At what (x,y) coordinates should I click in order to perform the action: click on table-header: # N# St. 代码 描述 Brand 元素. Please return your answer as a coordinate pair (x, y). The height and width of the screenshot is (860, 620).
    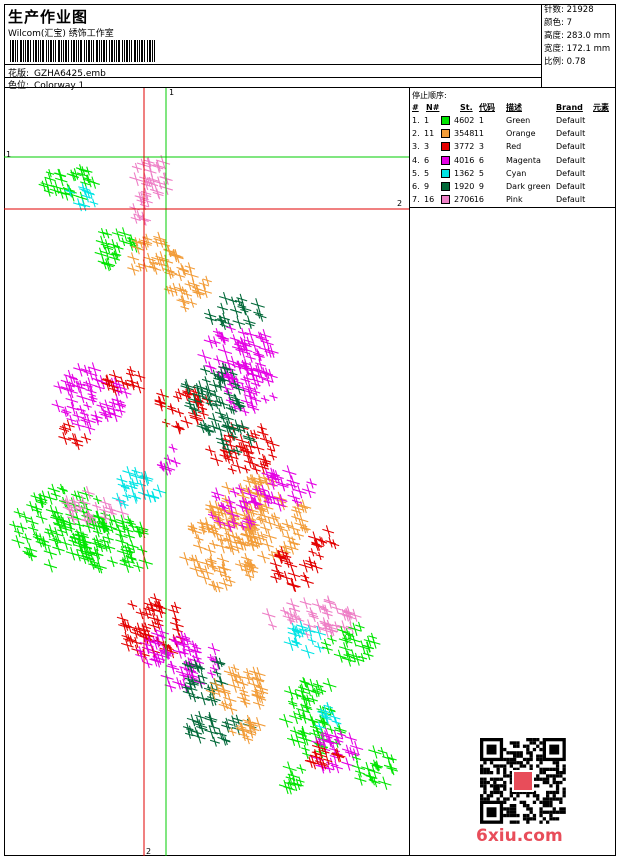
    Looking at the image, I should click on (513, 107).